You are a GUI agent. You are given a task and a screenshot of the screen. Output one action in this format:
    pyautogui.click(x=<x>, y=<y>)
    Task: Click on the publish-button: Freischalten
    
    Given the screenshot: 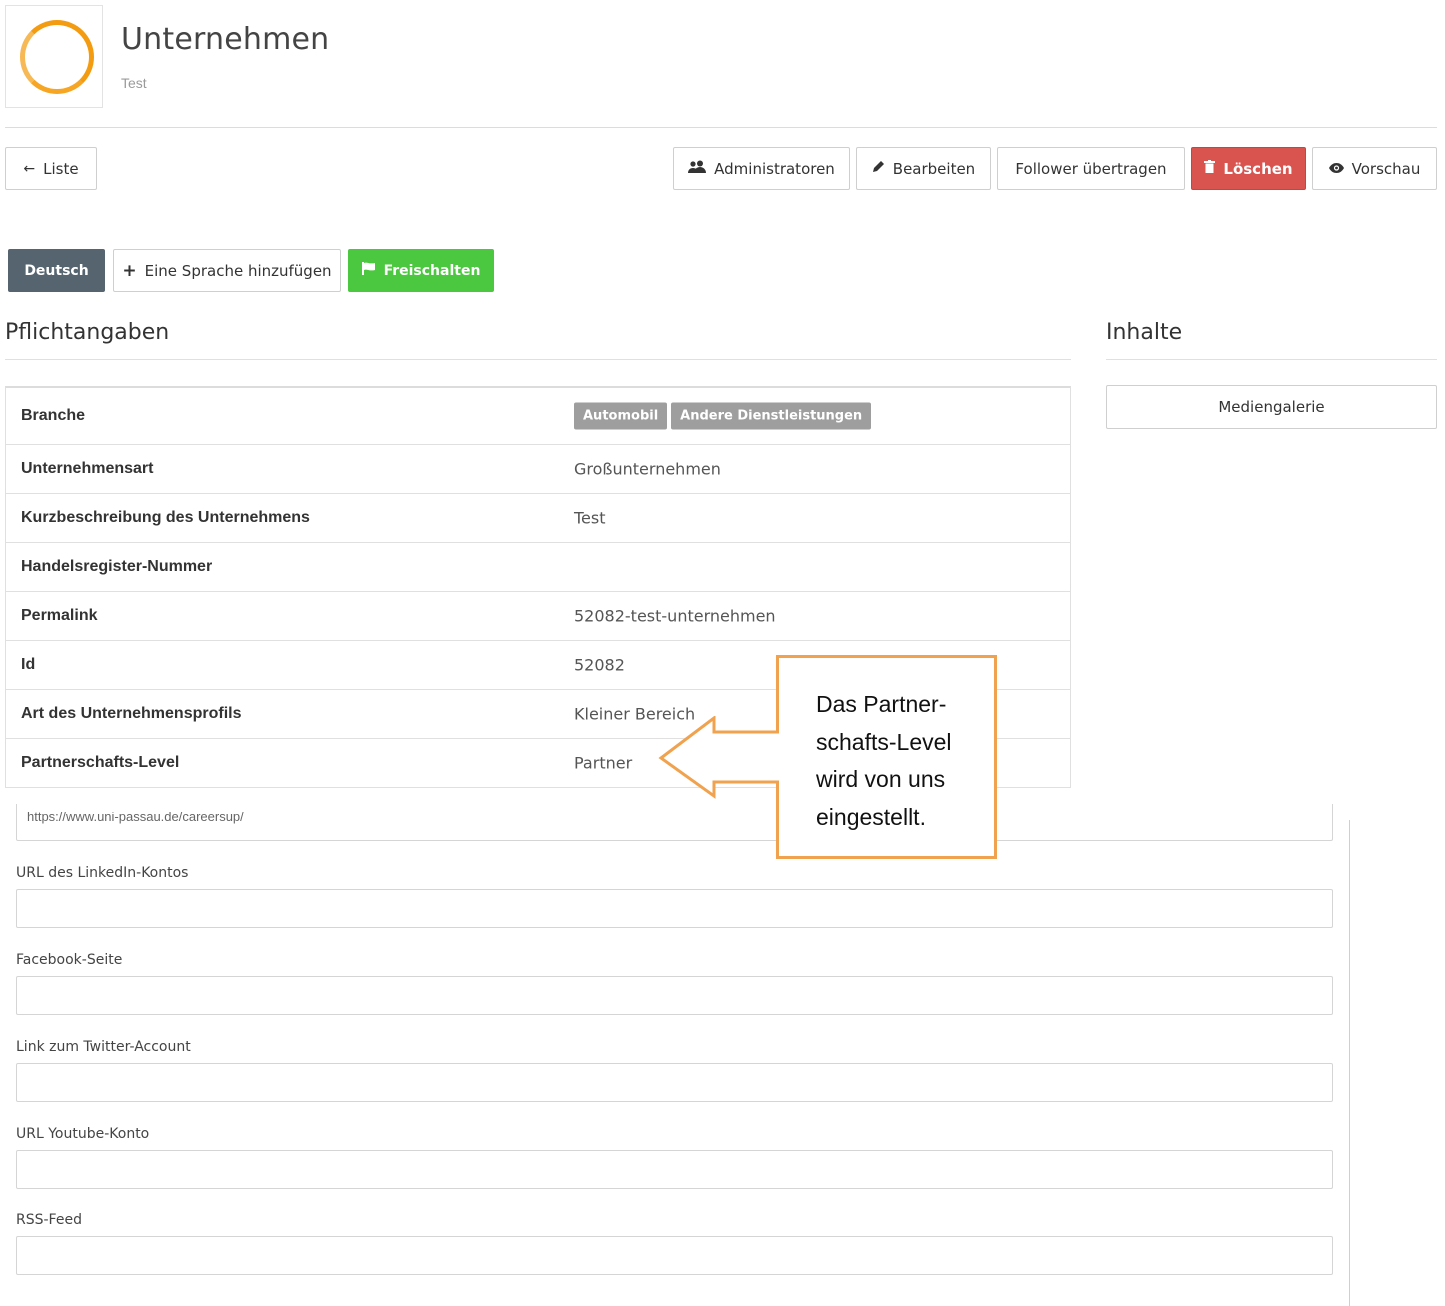 What is the action you would take?
    pyautogui.click(x=421, y=270)
    